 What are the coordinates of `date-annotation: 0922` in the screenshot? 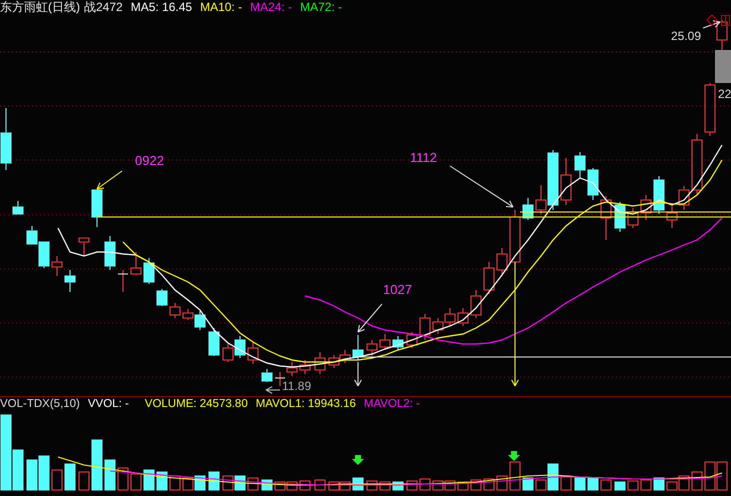 It's located at (149, 160).